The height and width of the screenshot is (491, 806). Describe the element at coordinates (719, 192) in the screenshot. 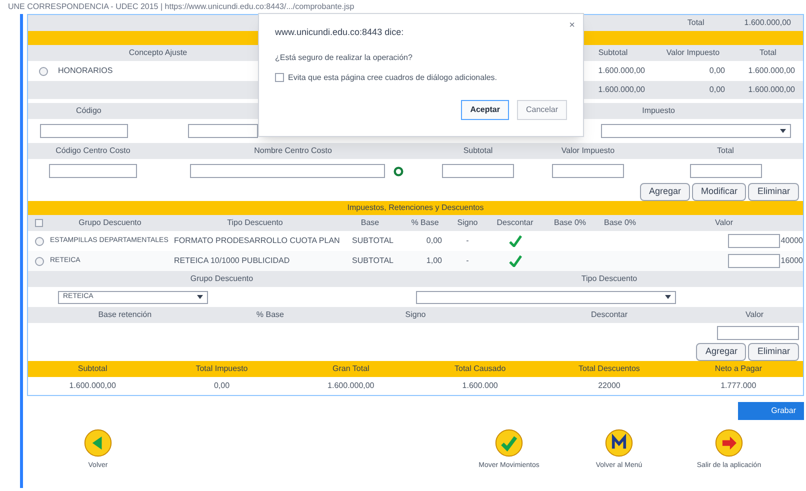

I see `action-button: Modificar` at that location.